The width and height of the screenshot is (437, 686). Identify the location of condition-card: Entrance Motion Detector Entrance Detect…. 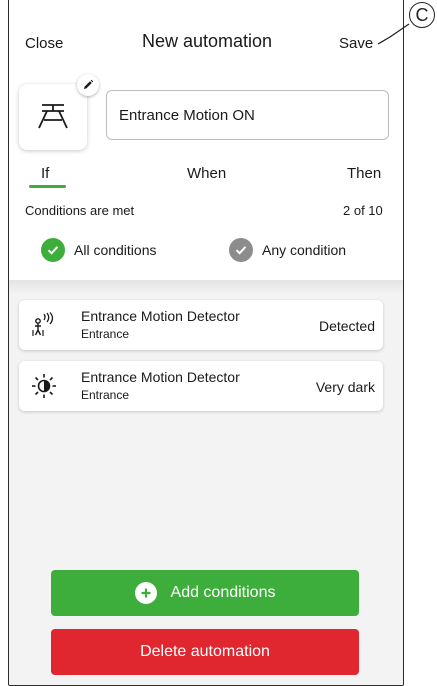
(201, 325).